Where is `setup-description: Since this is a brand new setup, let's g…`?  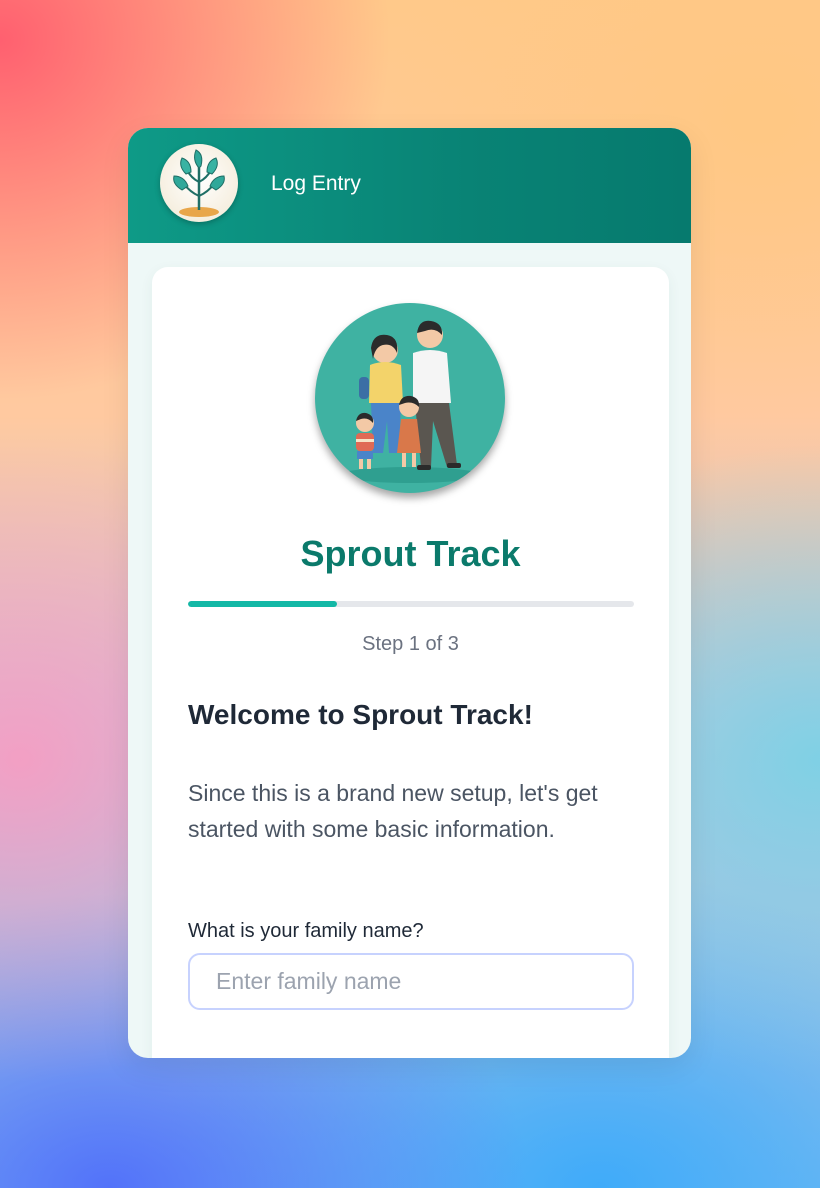
setup-description: Since this is a brand new setup, let's g… is located at coordinates (393, 811).